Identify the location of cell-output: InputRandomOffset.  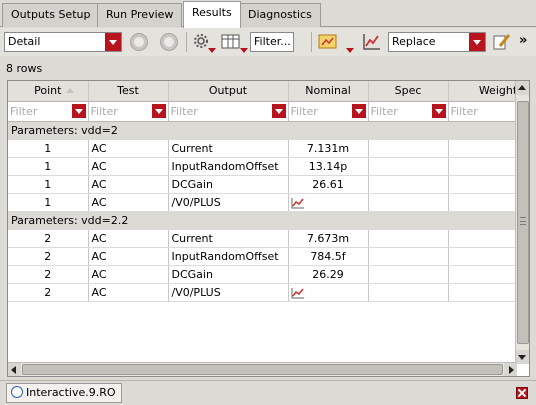
(228, 256).